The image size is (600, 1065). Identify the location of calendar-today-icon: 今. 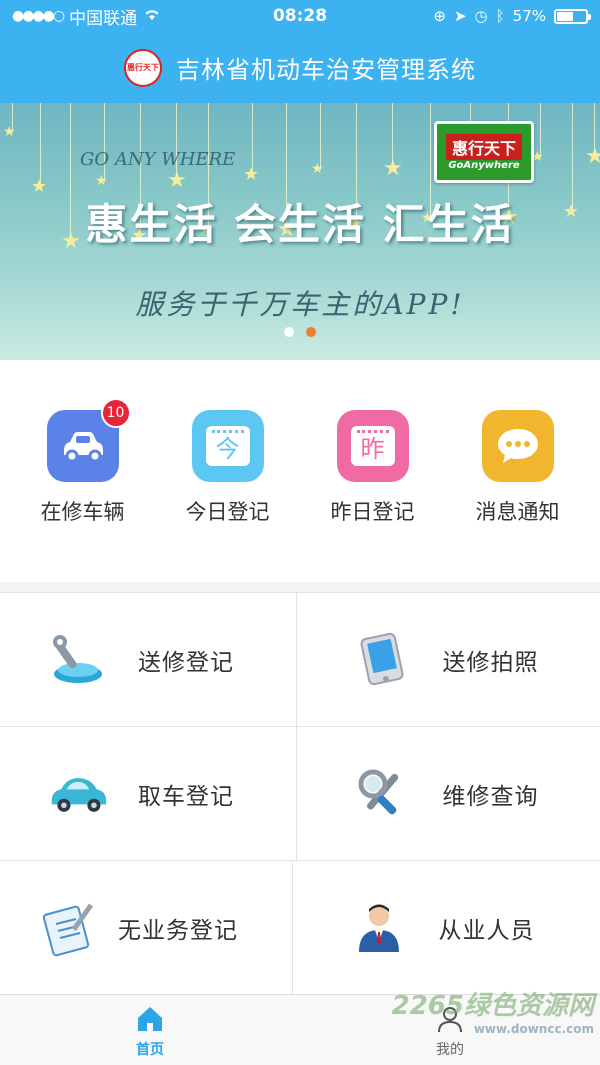
(227, 446).